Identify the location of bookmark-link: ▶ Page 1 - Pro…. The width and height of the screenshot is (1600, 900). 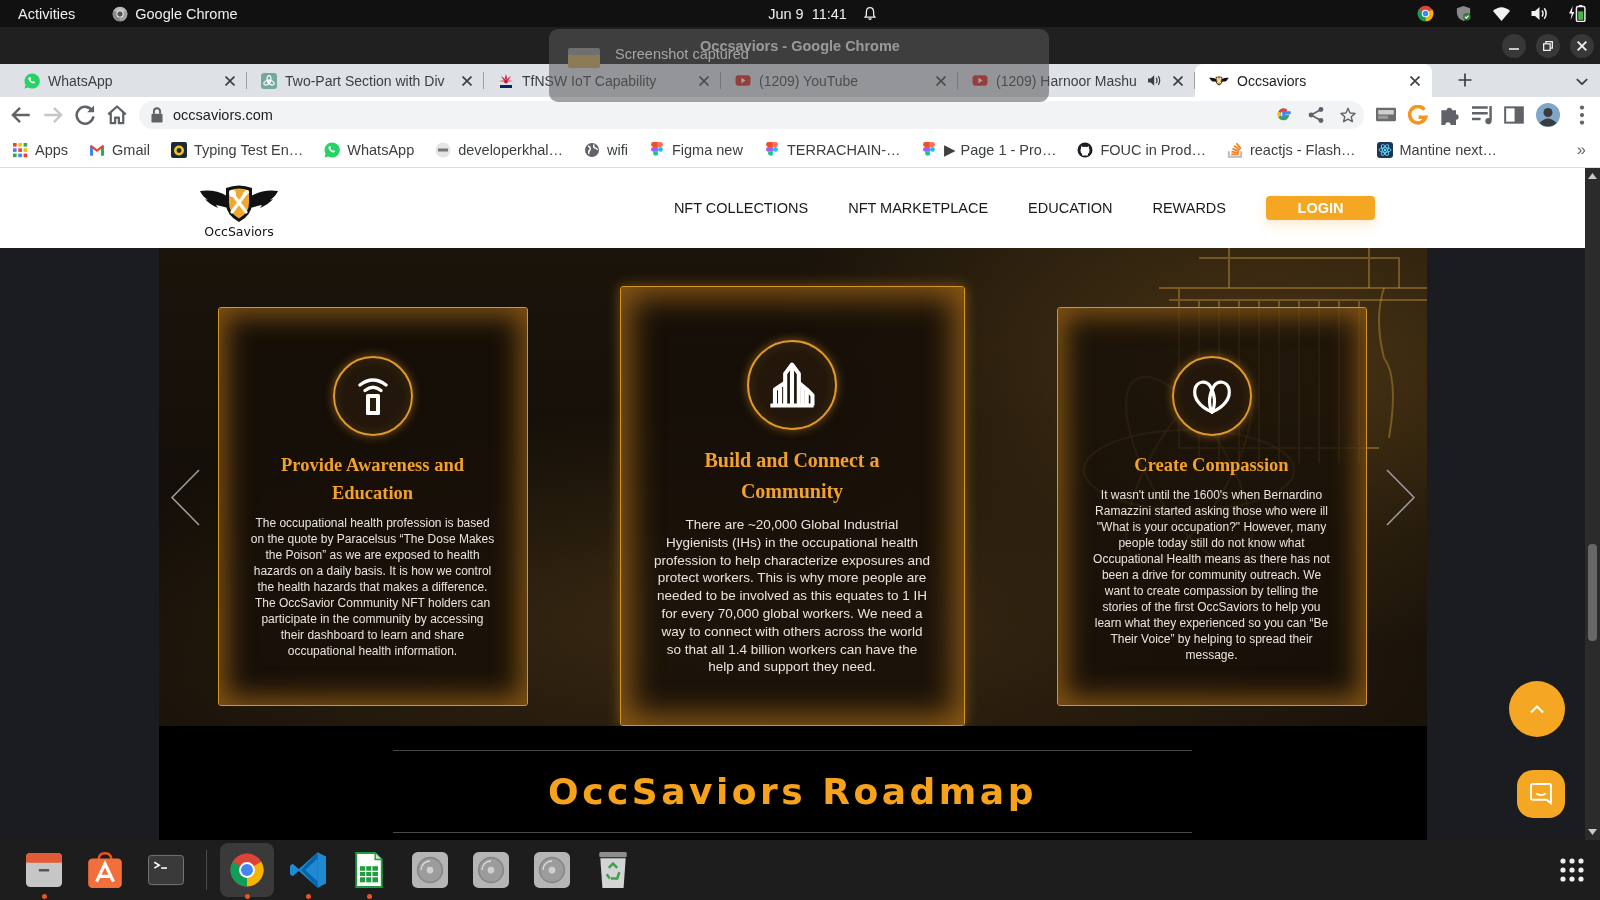
(989, 149).